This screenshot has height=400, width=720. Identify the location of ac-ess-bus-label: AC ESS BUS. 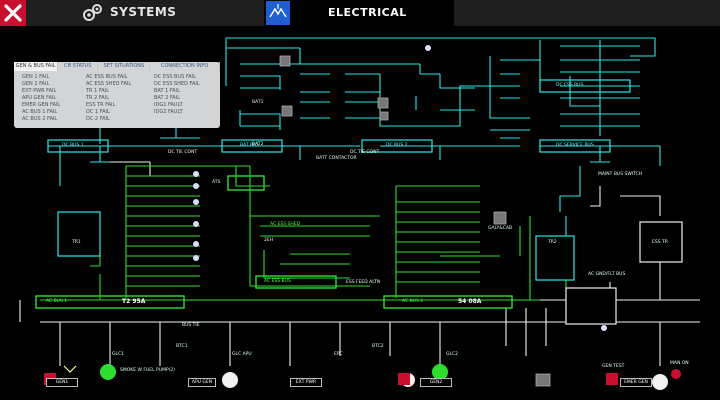
(277, 281).